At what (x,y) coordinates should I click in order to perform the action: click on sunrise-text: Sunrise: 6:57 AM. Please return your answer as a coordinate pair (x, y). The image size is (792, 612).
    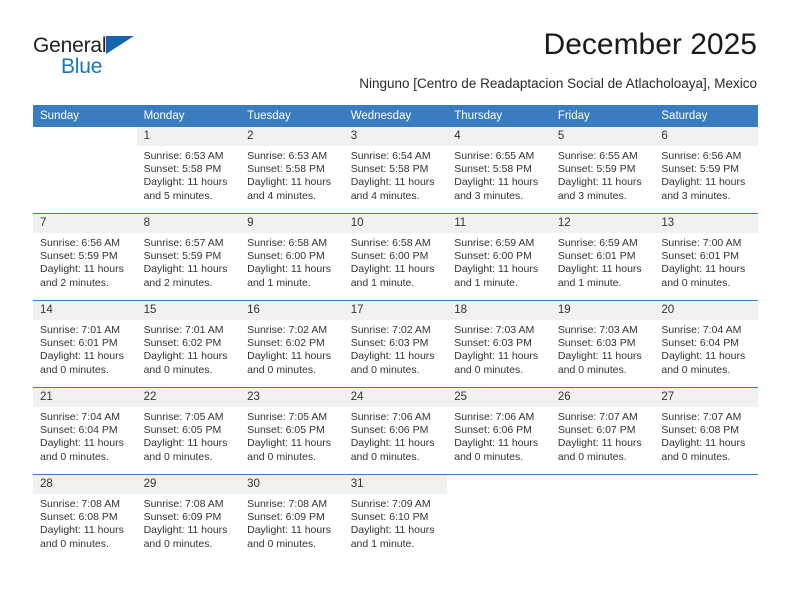
    Looking at the image, I should click on (183, 243).